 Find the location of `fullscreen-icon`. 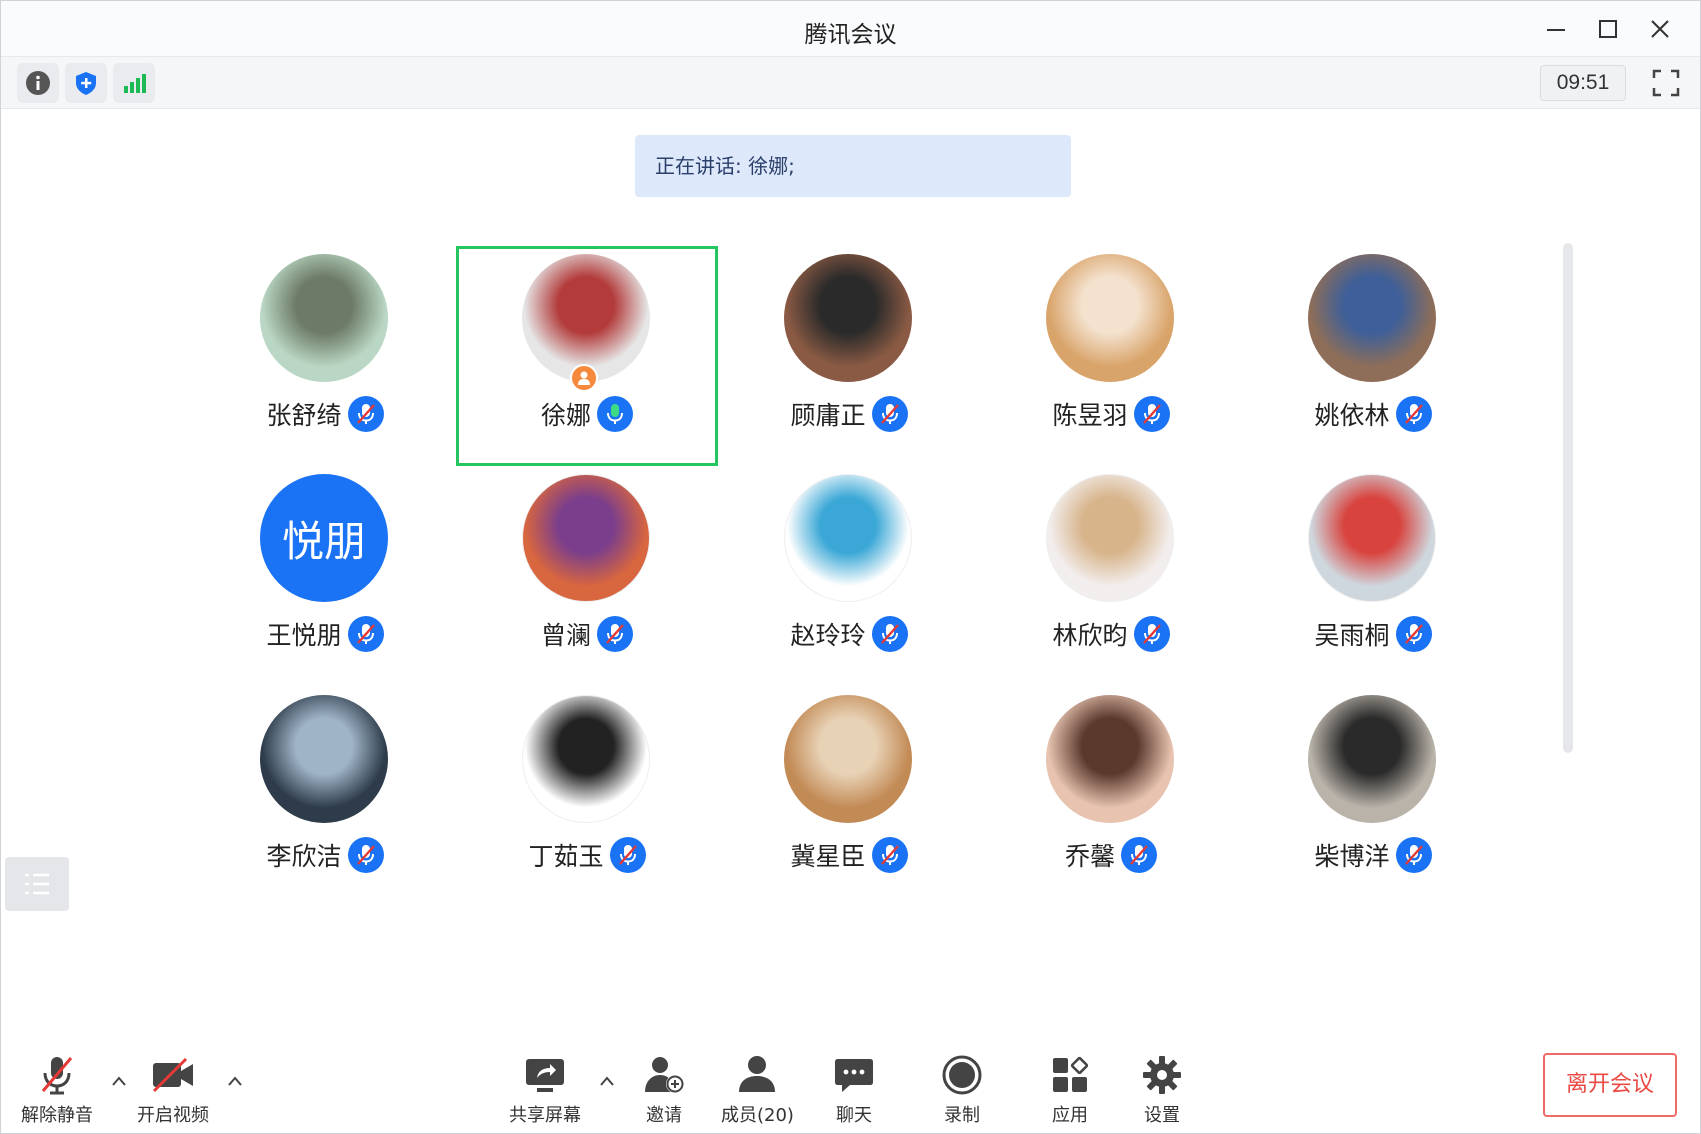

fullscreen-icon is located at coordinates (1666, 83).